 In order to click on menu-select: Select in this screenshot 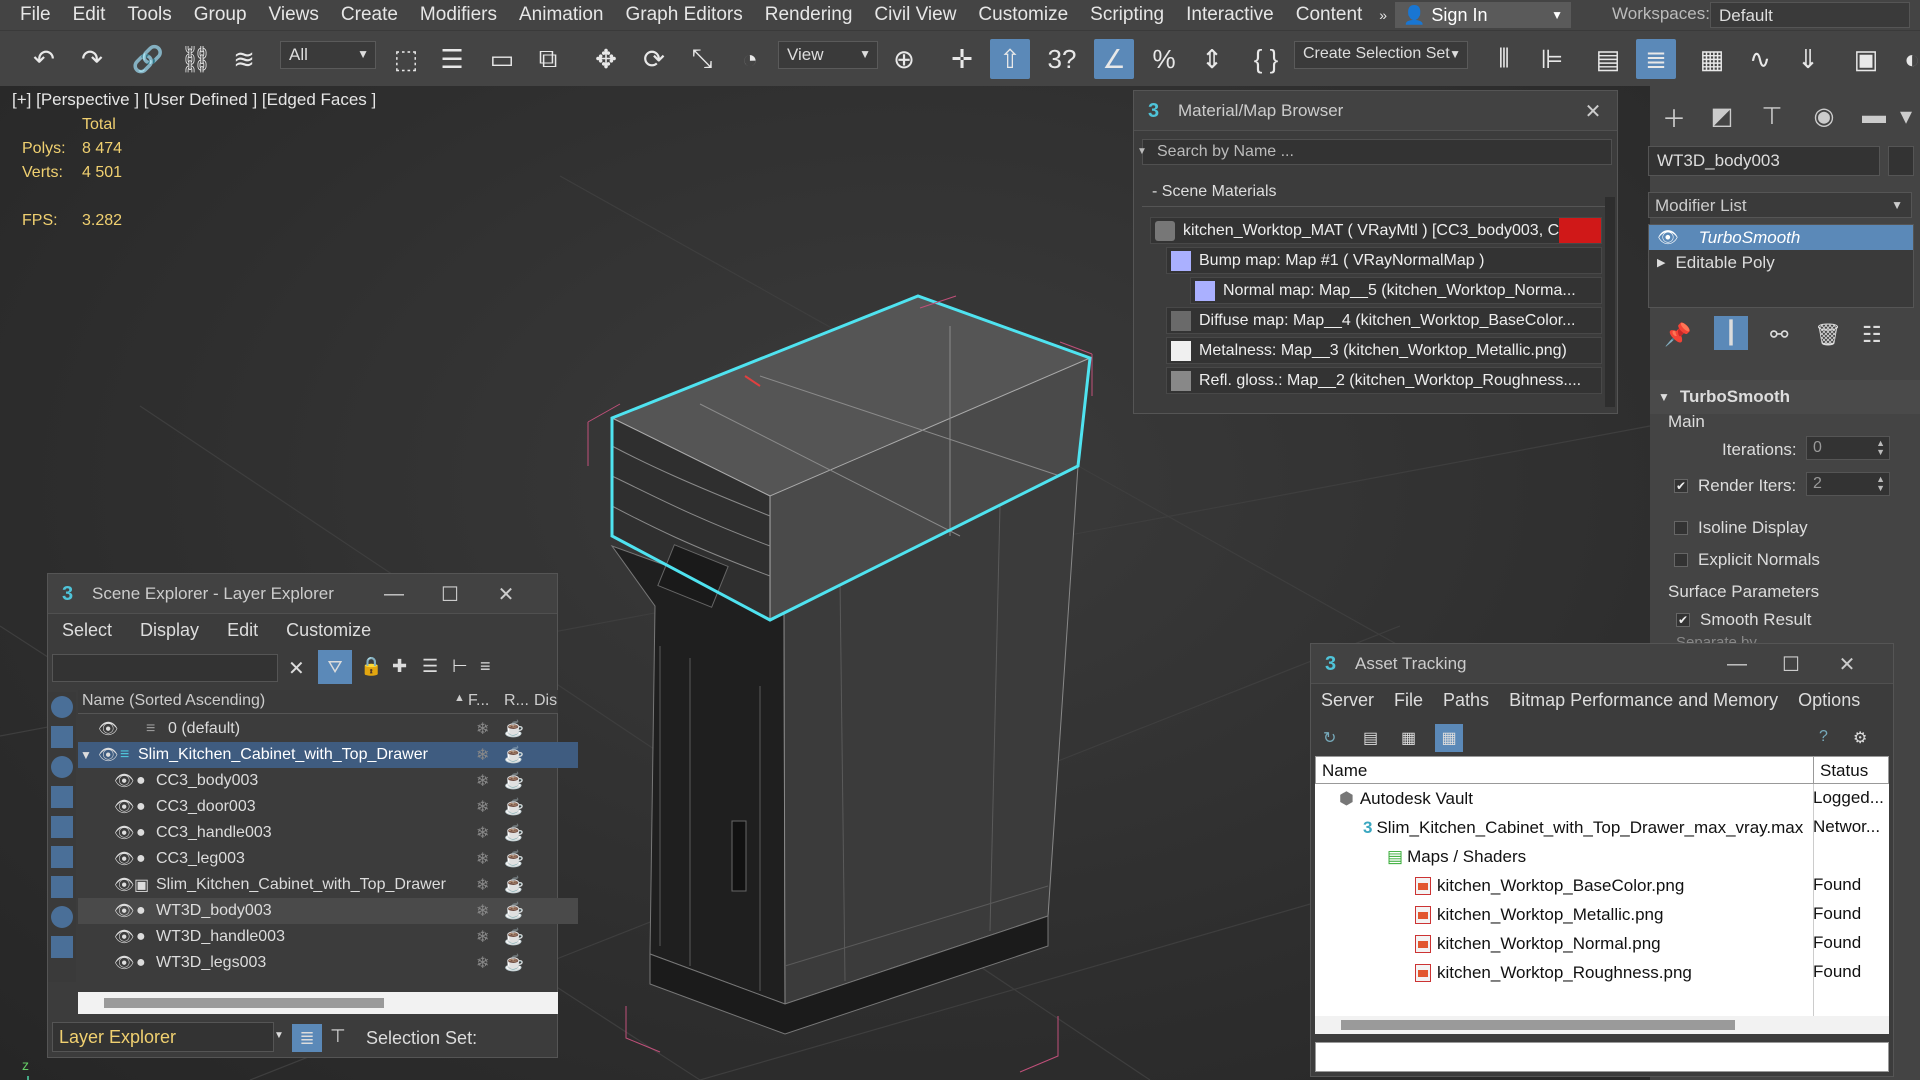, I will do `click(87, 630)`.